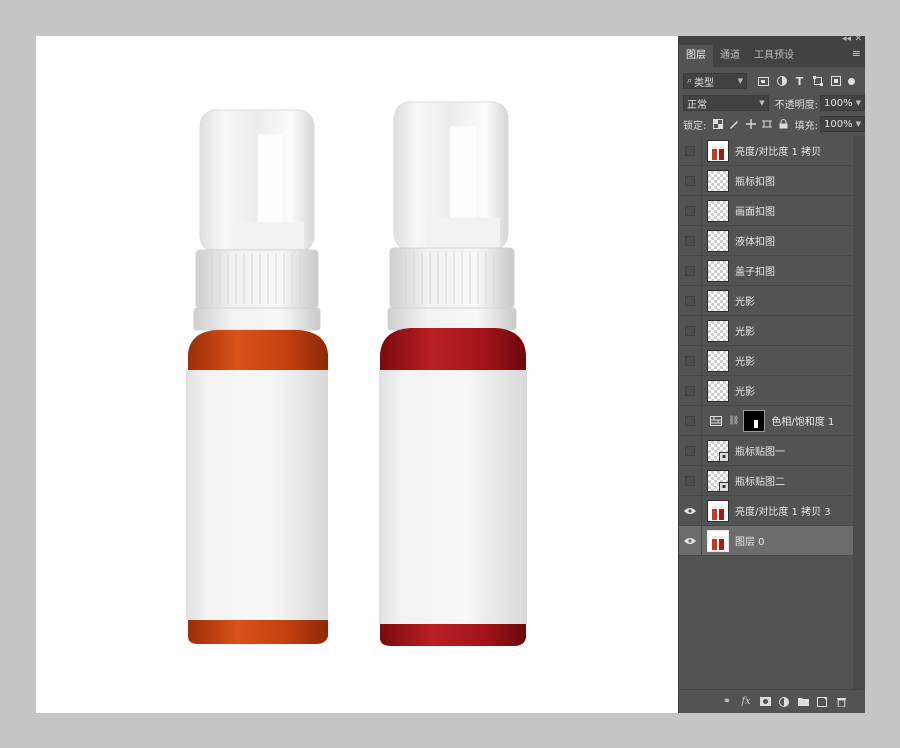 The width and height of the screenshot is (900, 748). What do you see at coordinates (806, 126) in the screenshot?
I see `fill-label: 填充:` at bounding box center [806, 126].